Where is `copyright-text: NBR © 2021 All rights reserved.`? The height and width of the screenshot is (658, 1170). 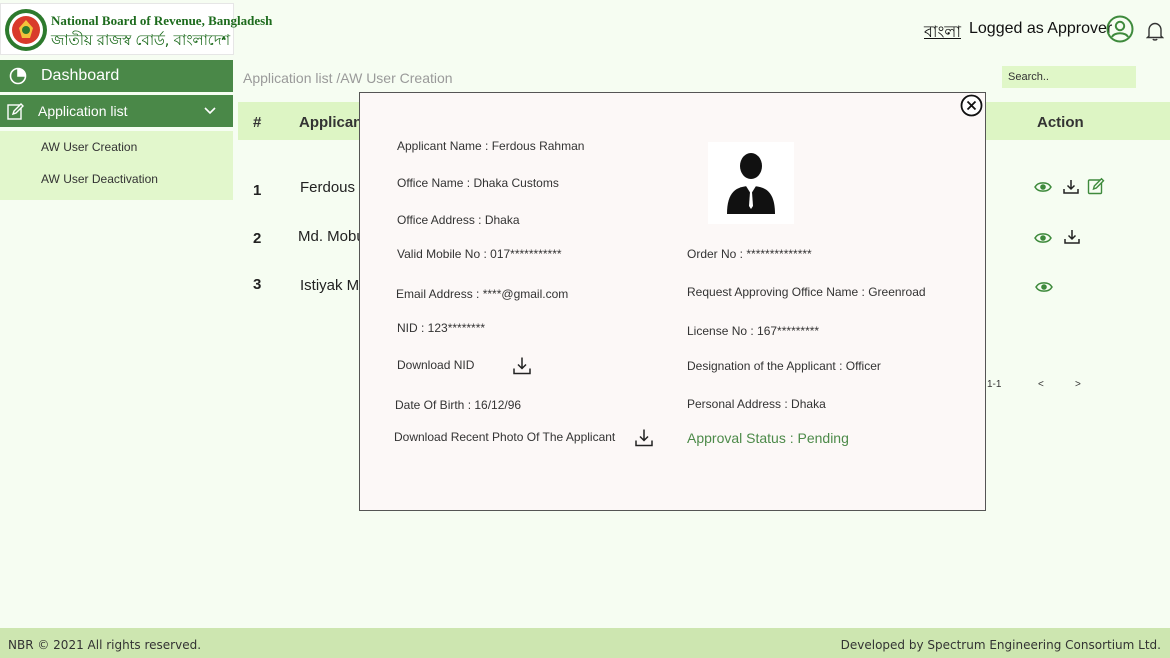
copyright-text: NBR © 2021 All rights reserved. is located at coordinates (105, 645).